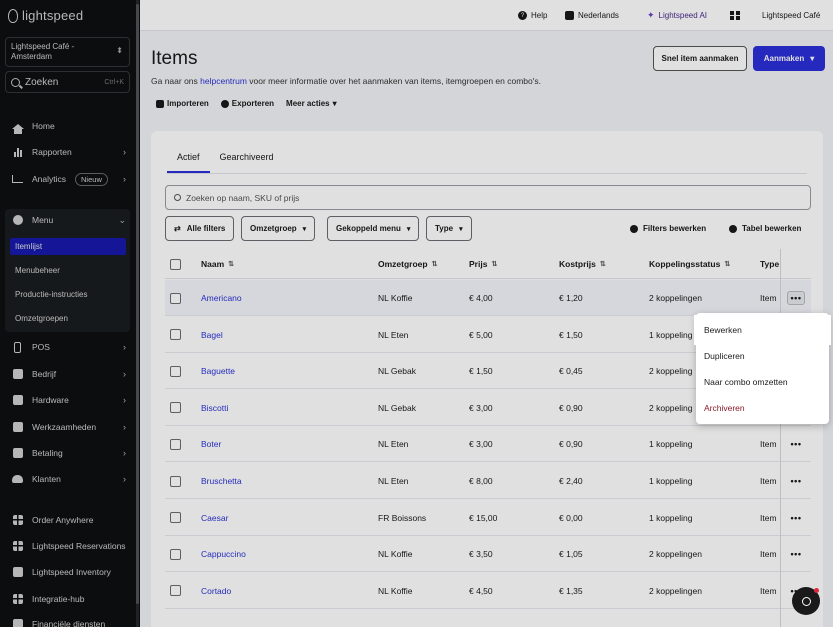 Image resolution: width=833 pixels, height=627 pixels. Describe the element at coordinates (223, 81) in the screenshot. I see `help-center-link: helpcentrum` at that location.